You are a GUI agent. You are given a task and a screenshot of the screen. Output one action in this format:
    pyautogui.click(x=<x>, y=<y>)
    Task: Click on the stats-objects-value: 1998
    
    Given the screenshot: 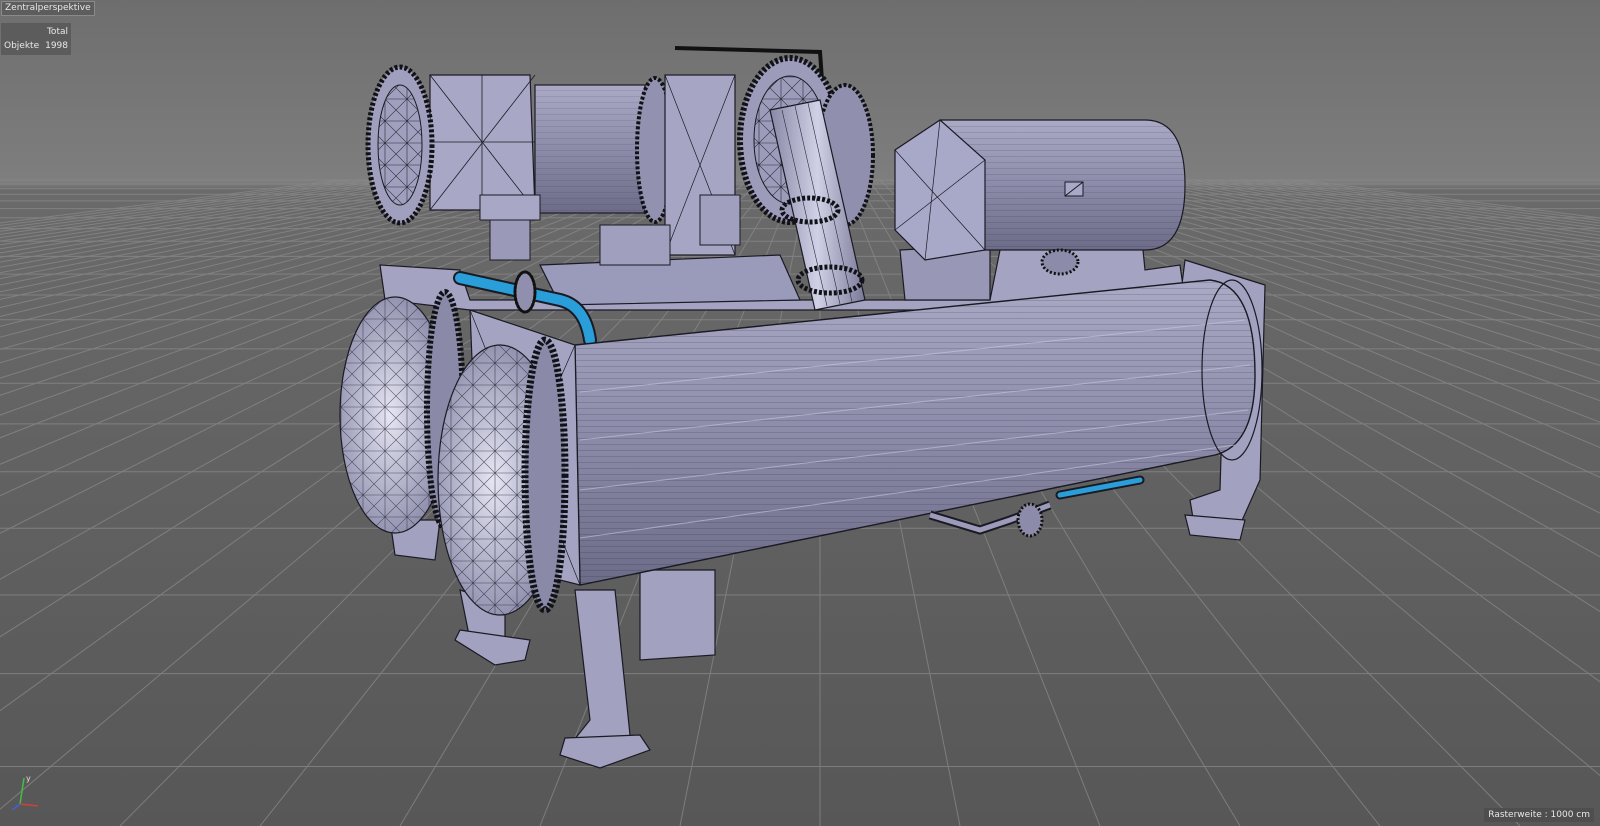 What is the action you would take?
    pyautogui.click(x=56, y=46)
    